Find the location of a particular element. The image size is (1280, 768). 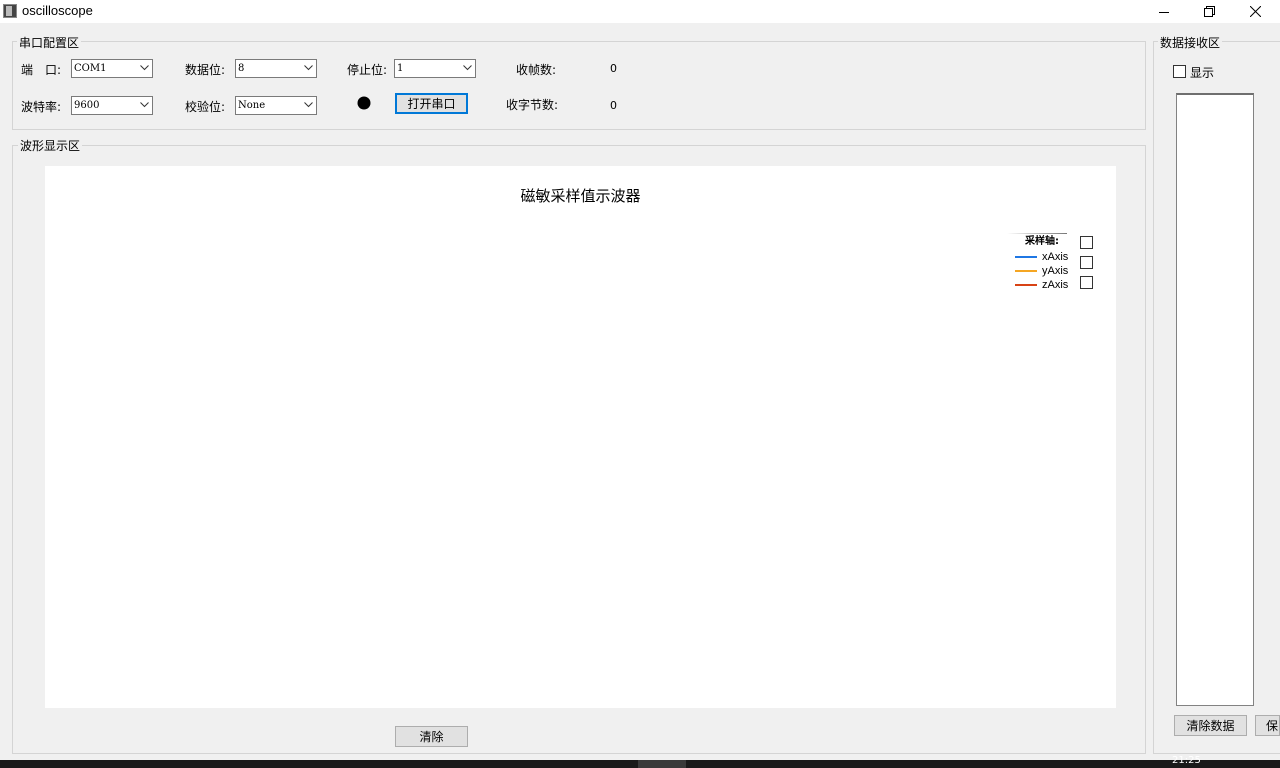

legend-label-xaxis: xAxis is located at coordinates (1055, 257).